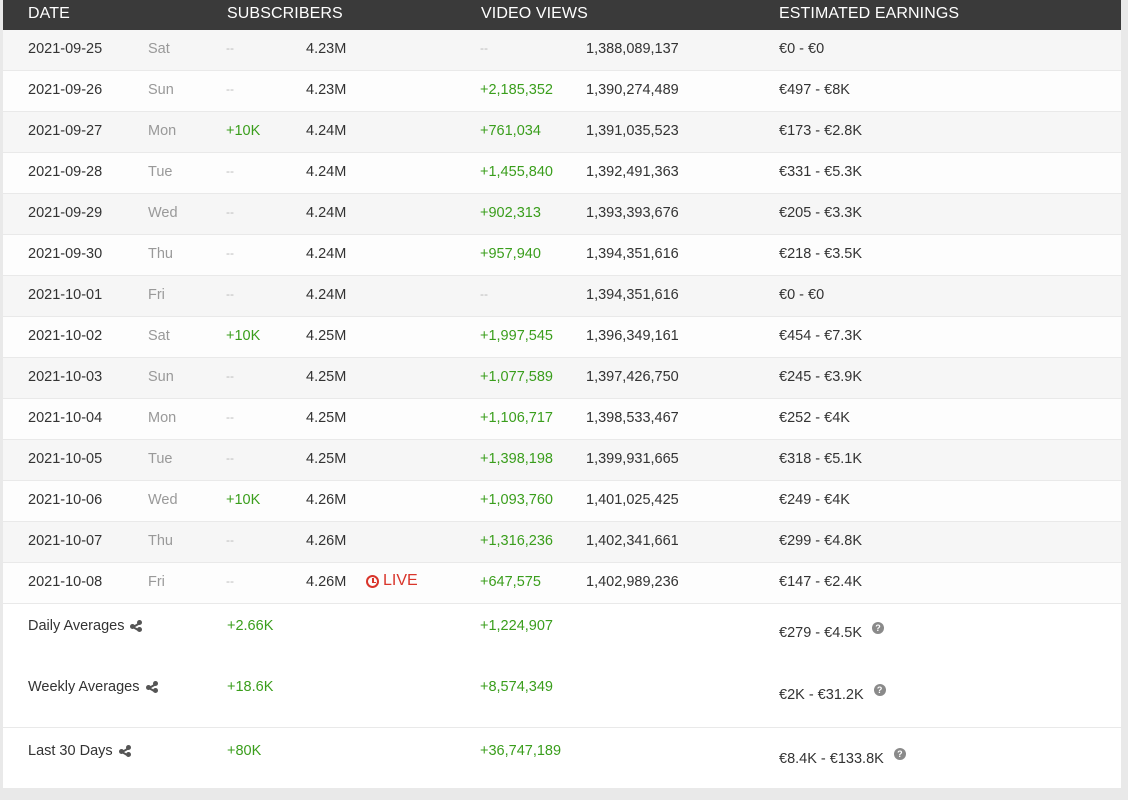 This screenshot has height=800, width=1128. I want to click on row-views-change: +761,034, so click(510, 131).